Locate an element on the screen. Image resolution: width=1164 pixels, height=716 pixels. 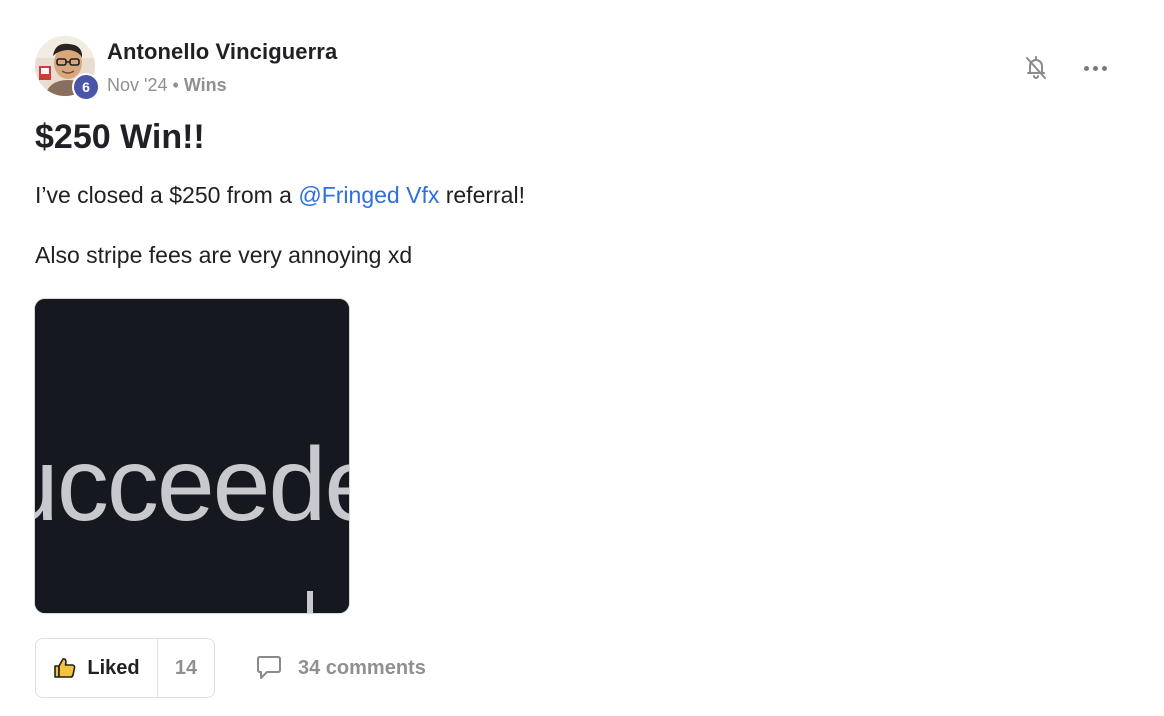
author-avatar: 6 is located at coordinates (67, 68).